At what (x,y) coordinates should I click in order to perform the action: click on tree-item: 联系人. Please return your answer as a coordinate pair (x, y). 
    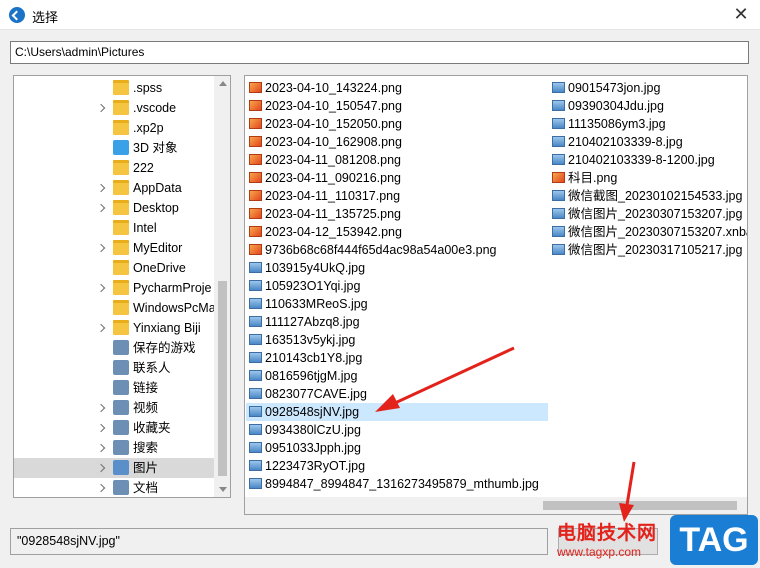
    Looking at the image, I should click on (114, 368).